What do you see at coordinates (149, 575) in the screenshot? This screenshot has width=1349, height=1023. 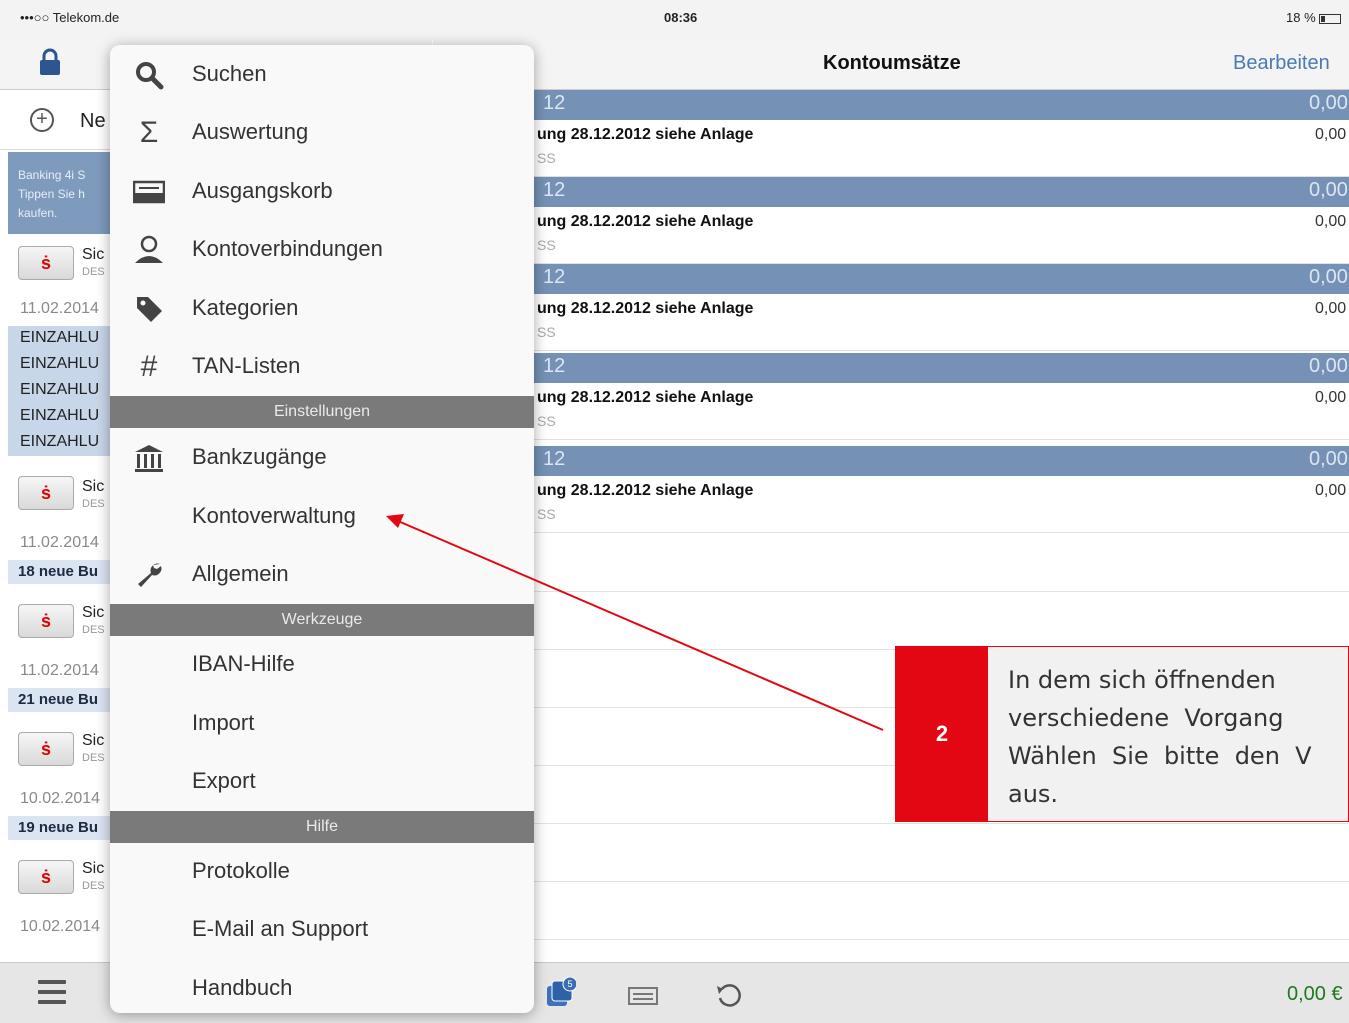 I see `wrench-icon` at bounding box center [149, 575].